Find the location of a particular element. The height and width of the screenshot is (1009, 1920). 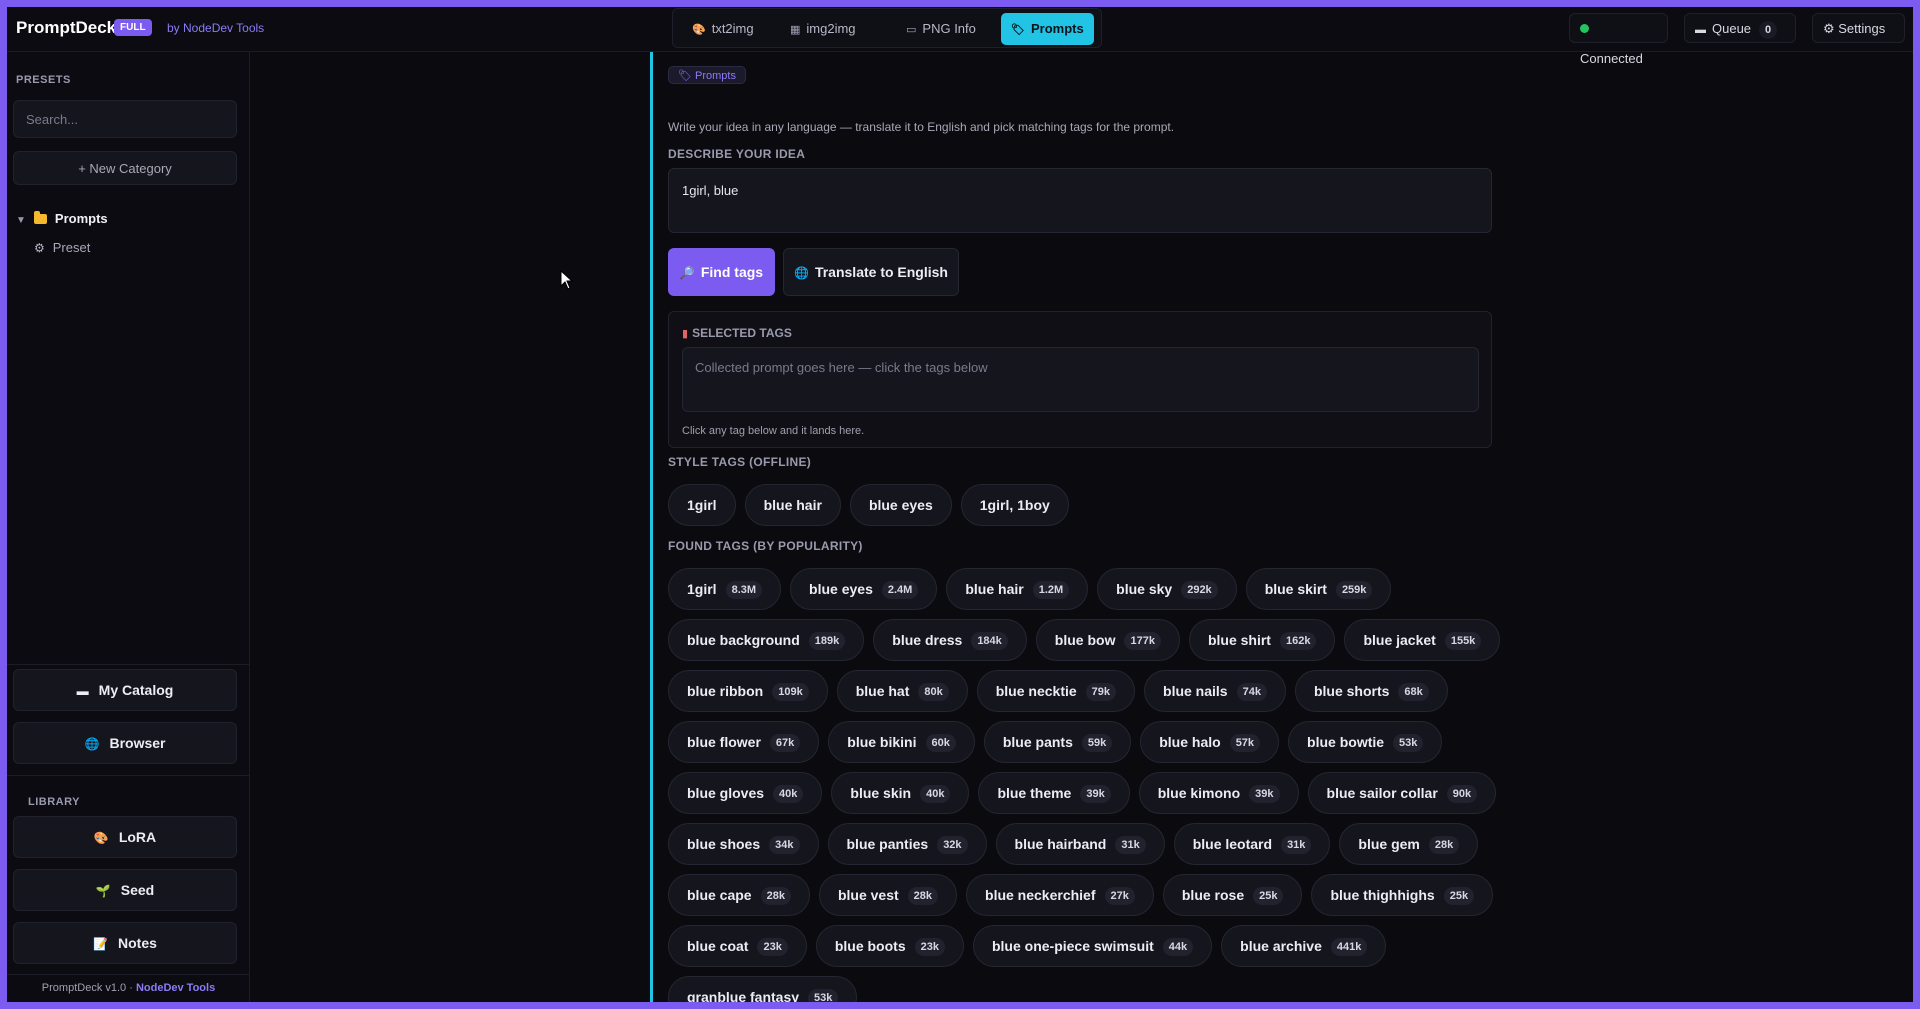

found-tag-chip: blue eyes 2.4M is located at coordinates (864, 589).